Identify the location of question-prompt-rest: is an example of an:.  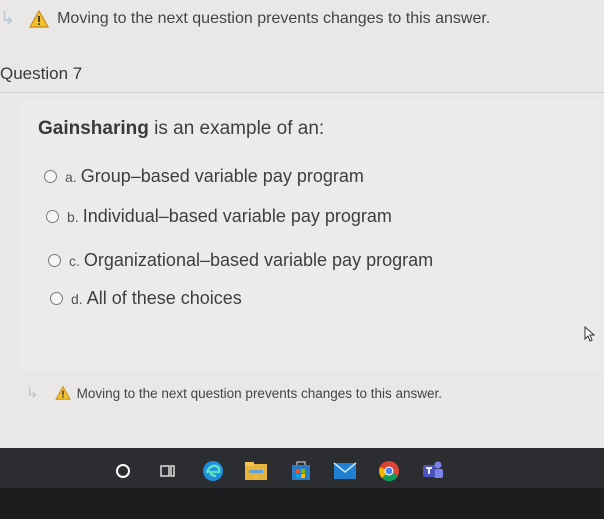
(236, 128).